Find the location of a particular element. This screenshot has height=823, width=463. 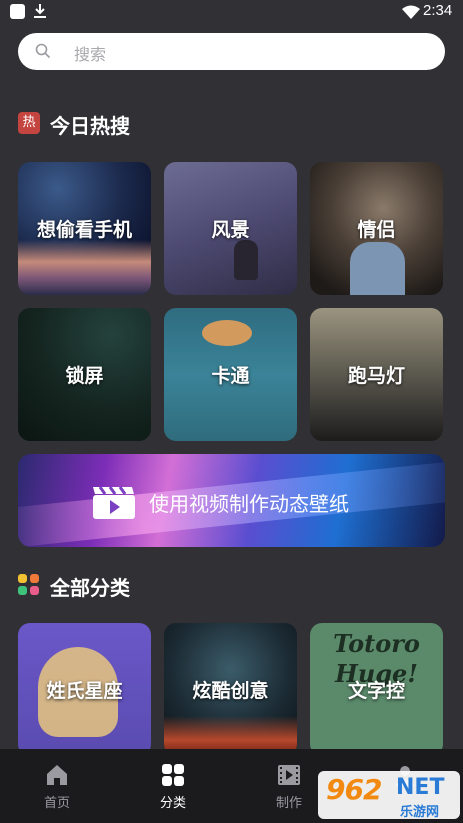

hot-tile-6: 跑马灯 is located at coordinates (376, 374).